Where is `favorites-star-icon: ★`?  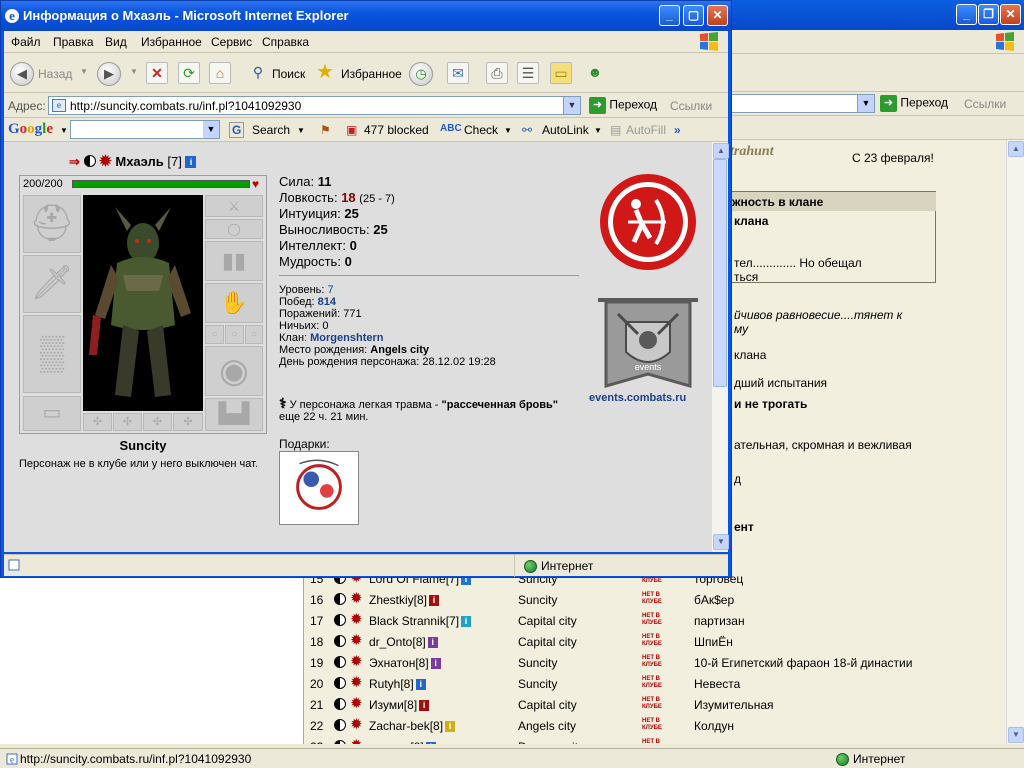 favorites-star-icon: ★ is located at coordinates (325, 73).